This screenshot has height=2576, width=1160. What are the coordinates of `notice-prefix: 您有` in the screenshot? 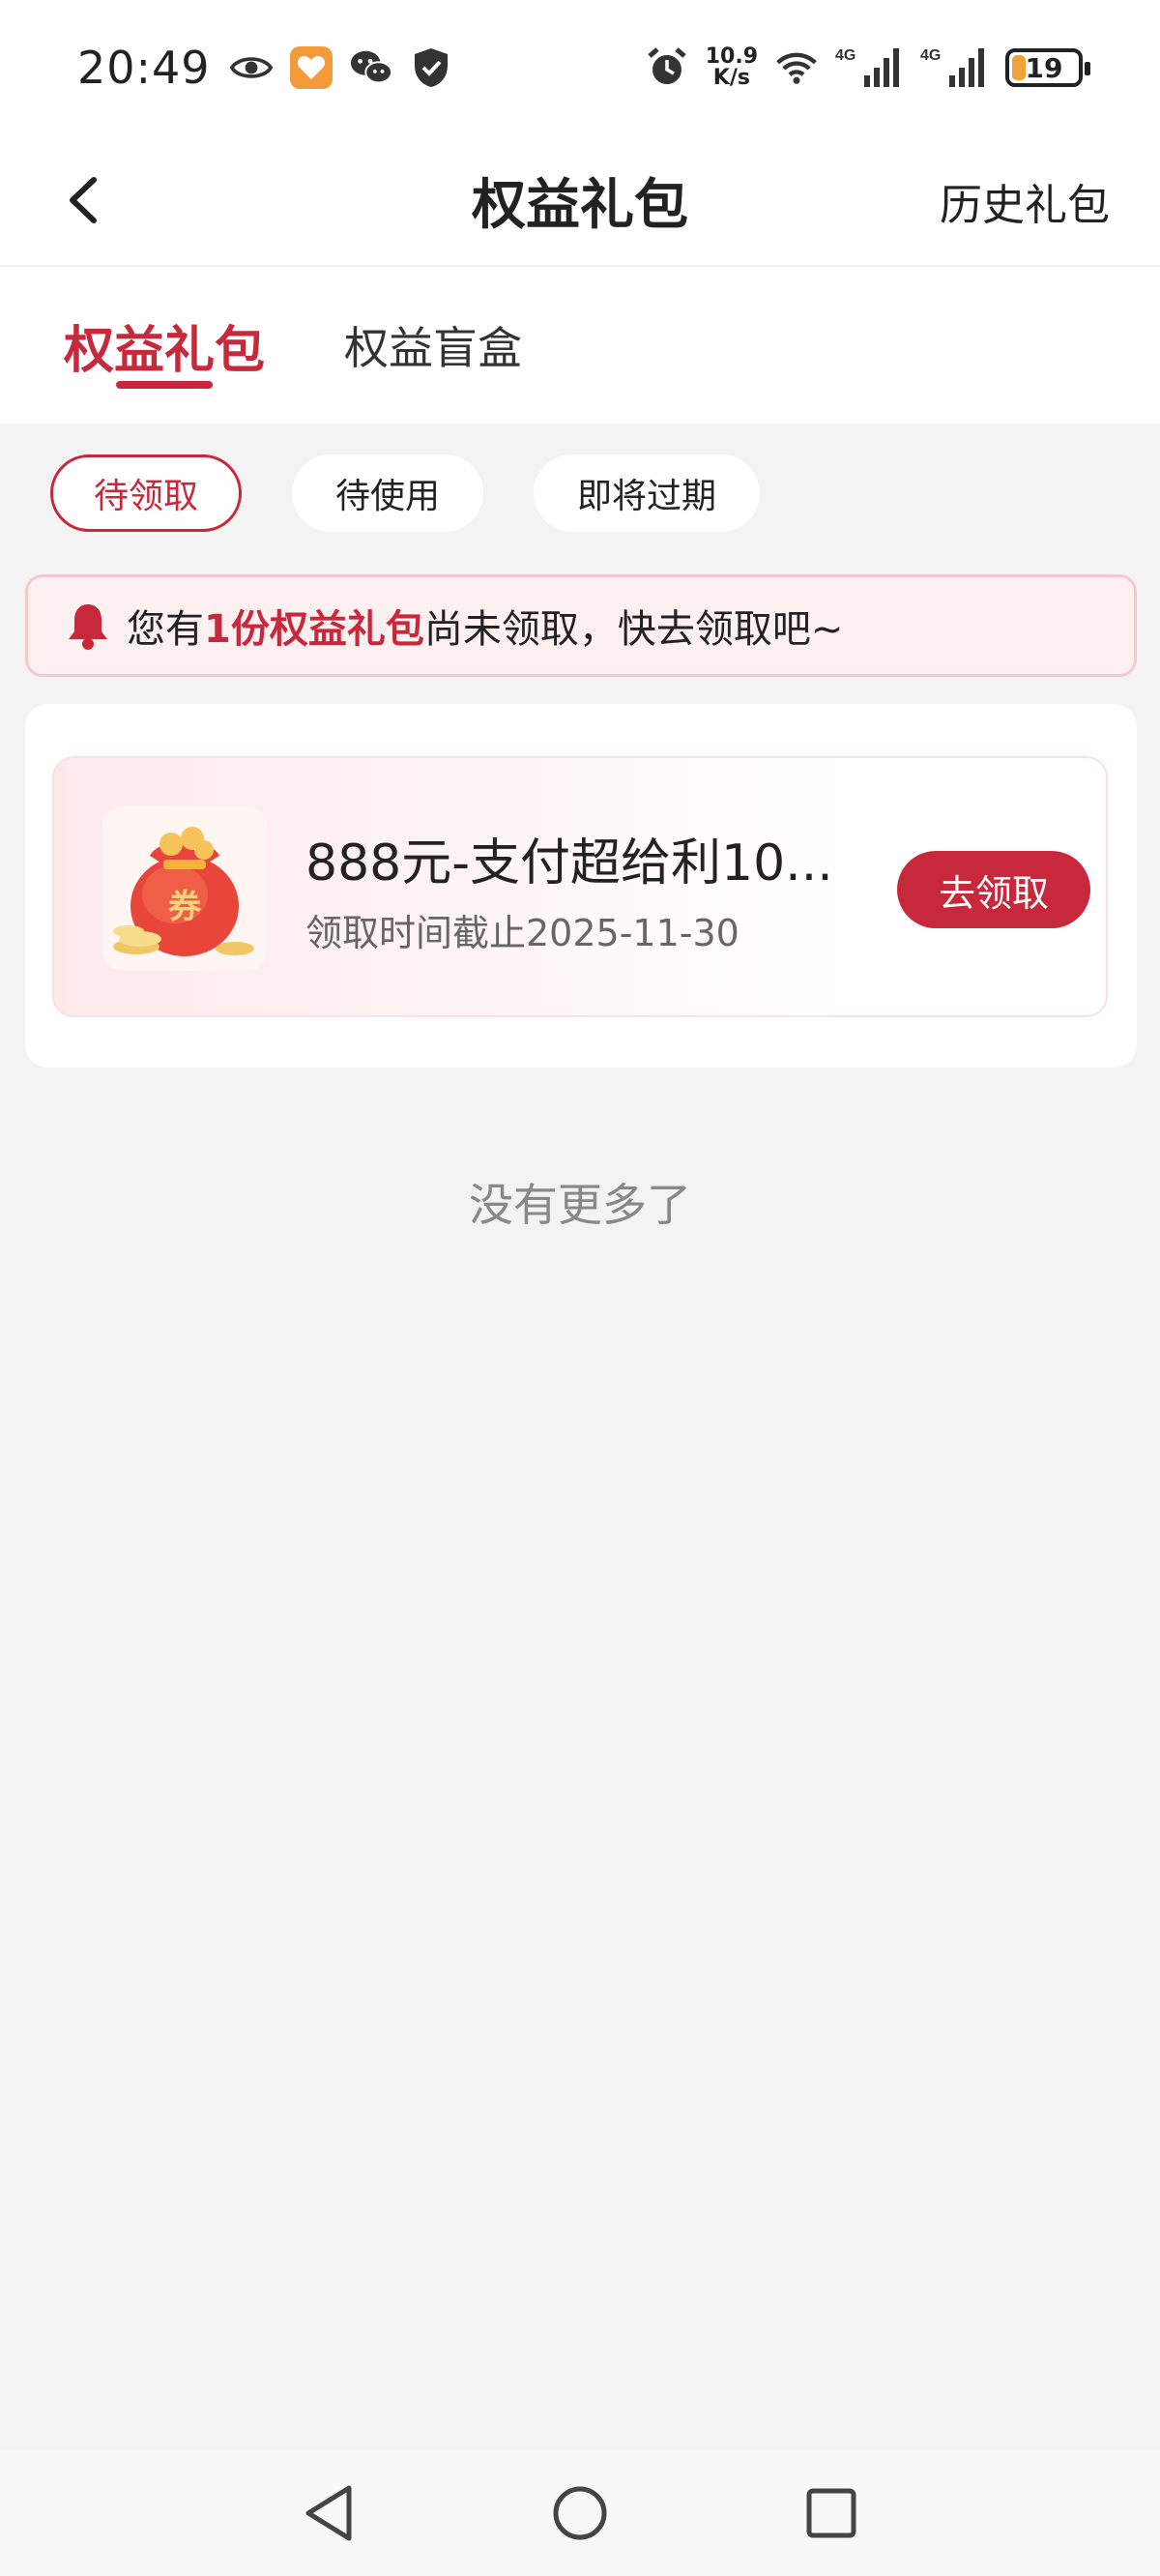 It's located at (166, 629).